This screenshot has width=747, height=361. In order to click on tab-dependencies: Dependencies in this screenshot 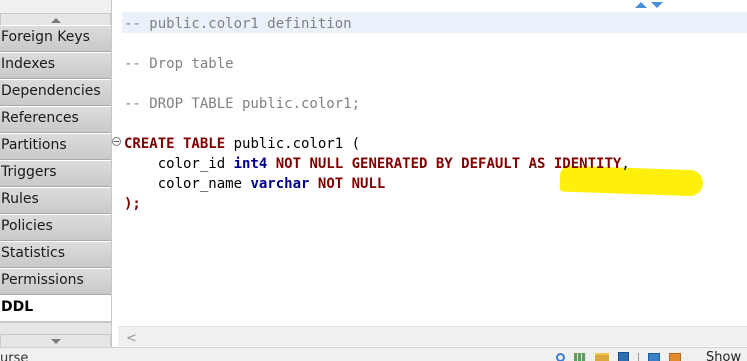, I will do `click(55, 92)`.